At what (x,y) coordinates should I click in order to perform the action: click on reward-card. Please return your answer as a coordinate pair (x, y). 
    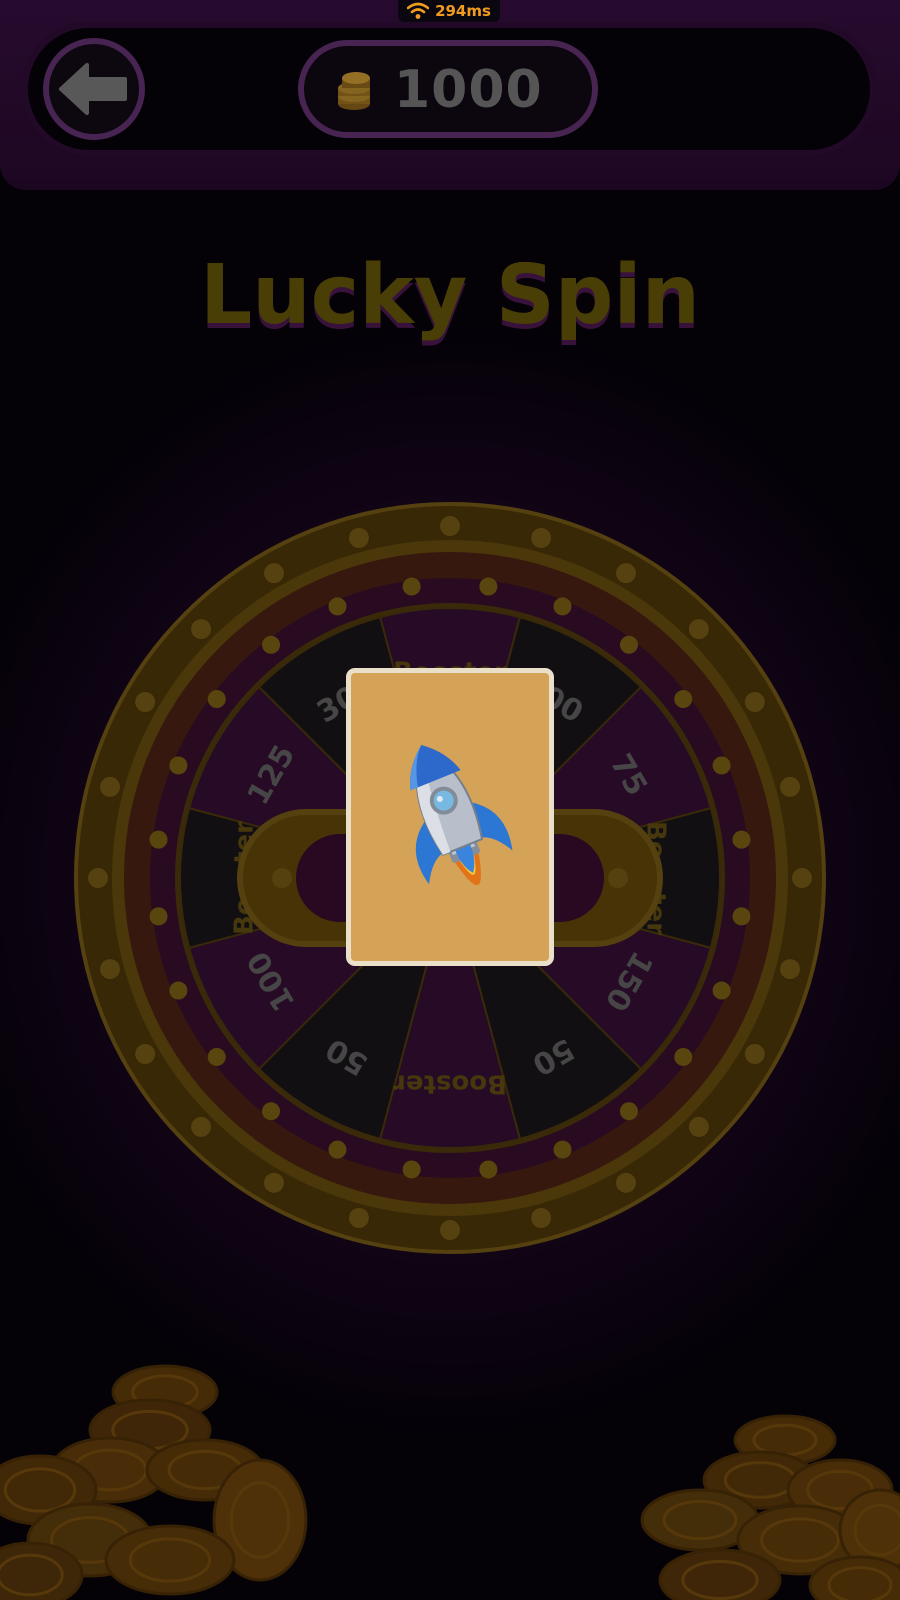
    Looking at the image, I should click on (450, 817).